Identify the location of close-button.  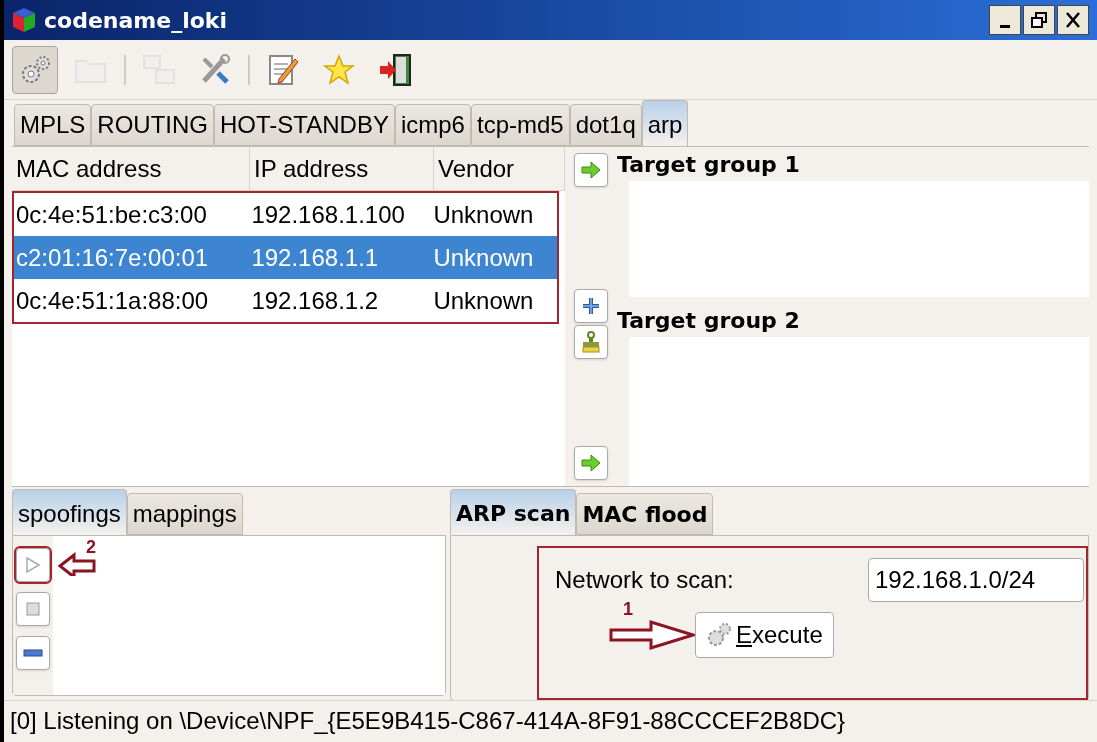
(1073, 20).